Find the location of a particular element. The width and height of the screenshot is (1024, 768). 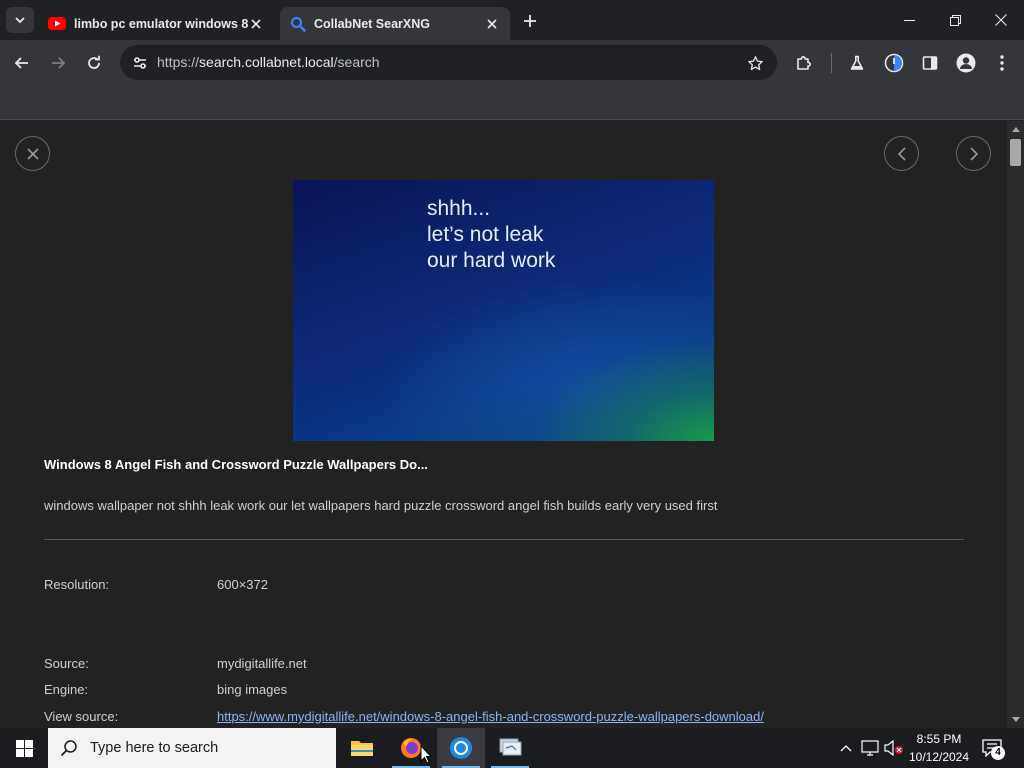

network-icon is located at coordinates (870, 748).